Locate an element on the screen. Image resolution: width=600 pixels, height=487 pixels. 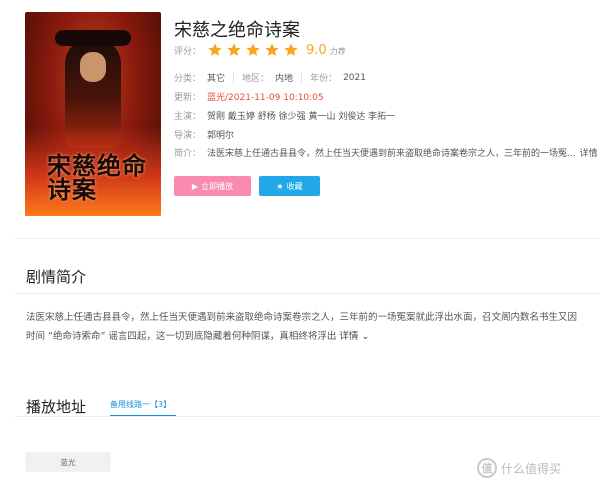
plot-more-link: 详情 ⌄ is located at coordinates (354, 336).